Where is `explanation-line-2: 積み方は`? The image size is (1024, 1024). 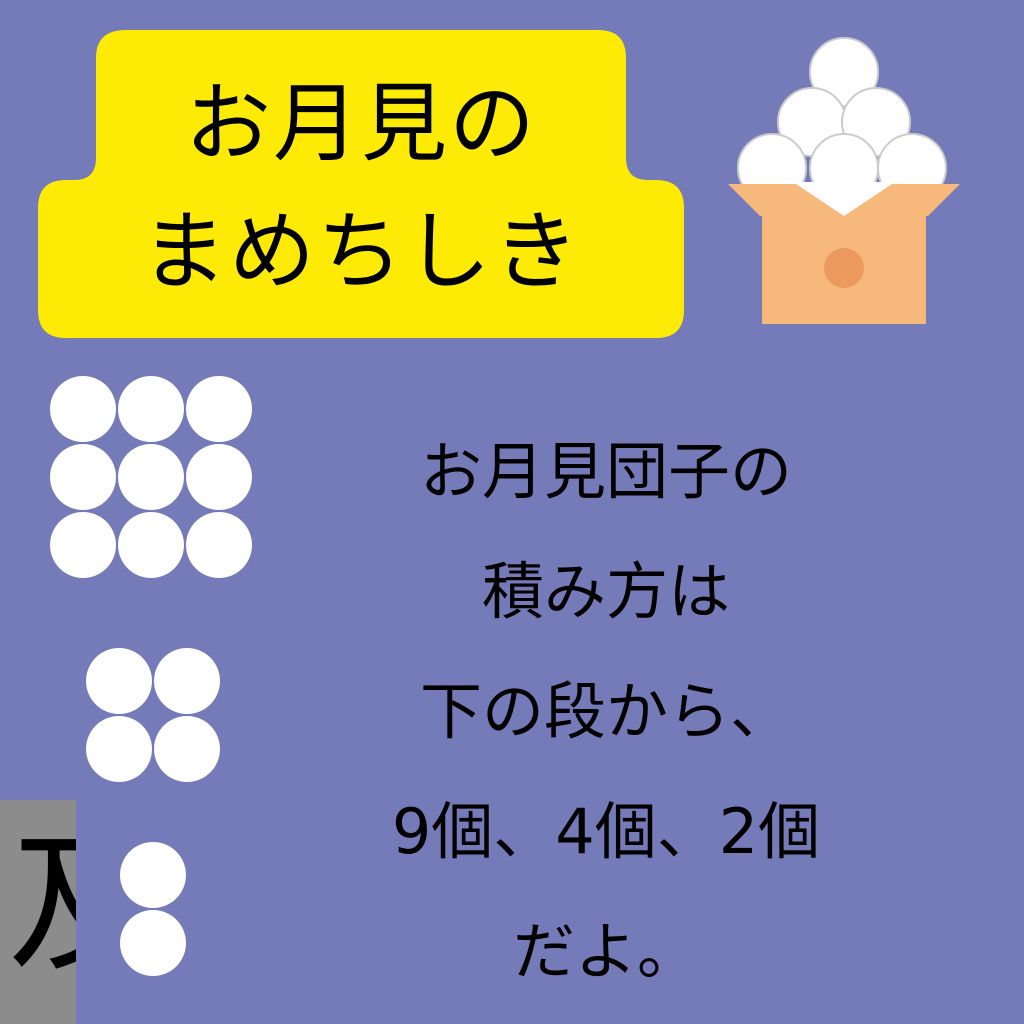
explanation-line-2: 積み方は is located at coordinates (605, 591).